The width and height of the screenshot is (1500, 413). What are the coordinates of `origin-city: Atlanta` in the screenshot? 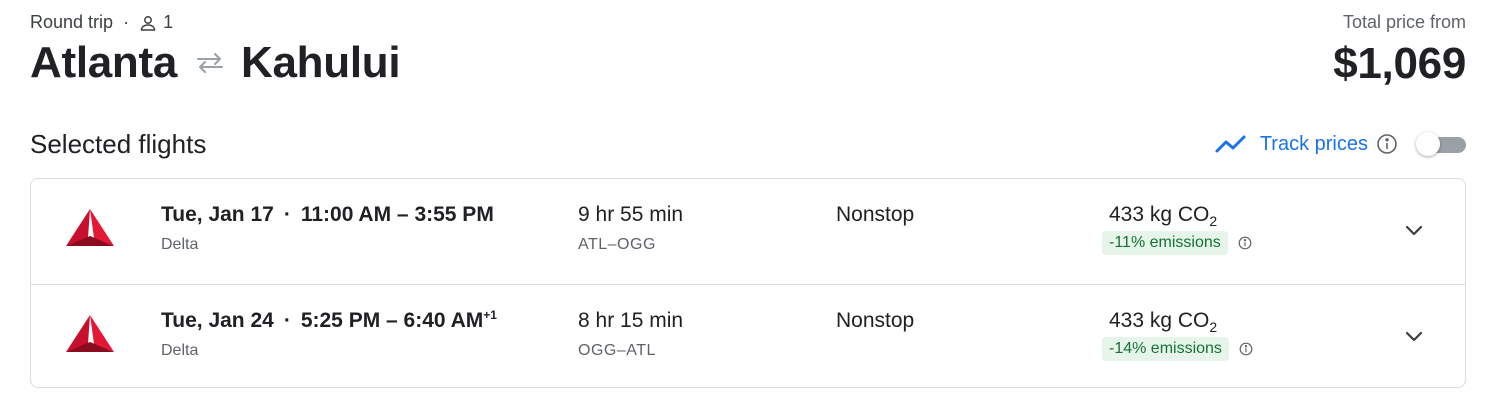 It's located at (104, 62).